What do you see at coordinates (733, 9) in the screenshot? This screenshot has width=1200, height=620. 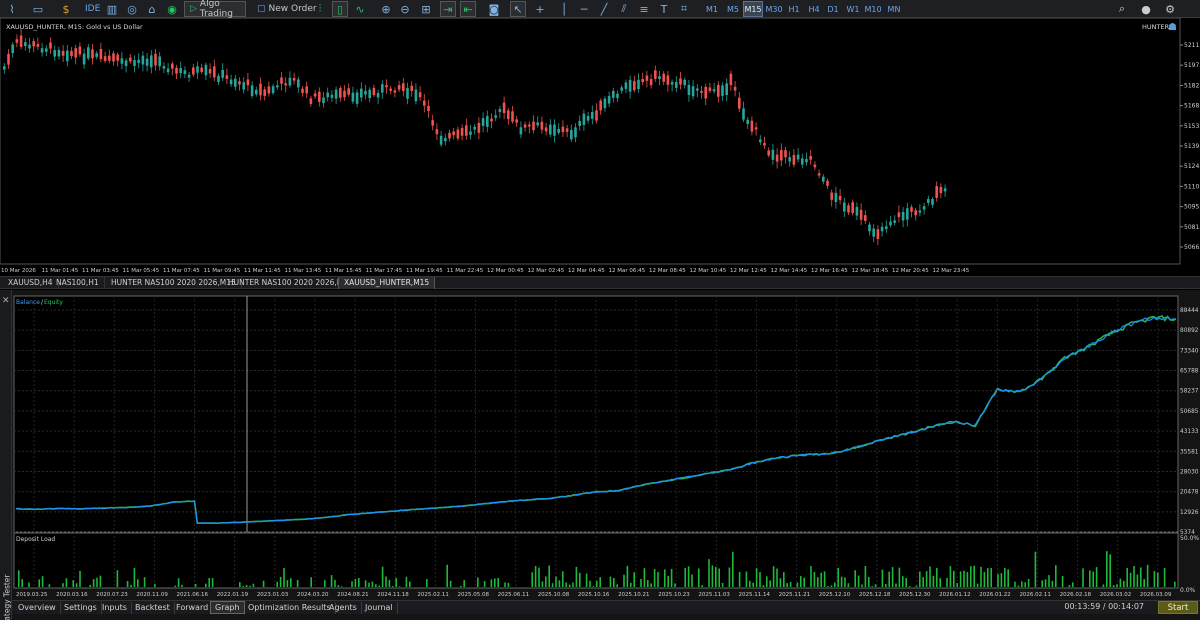 I see `timeframe-m5: M5` at bounding box center [733, 9].